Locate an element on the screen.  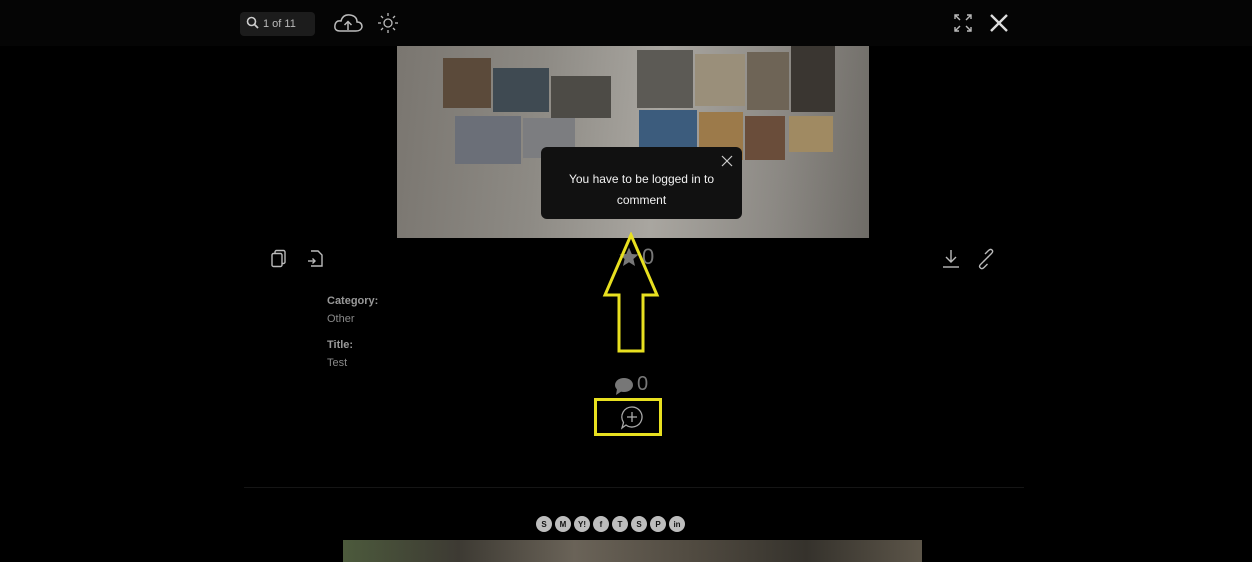
share-sms-icon: S is located at coordinates (544, 524).